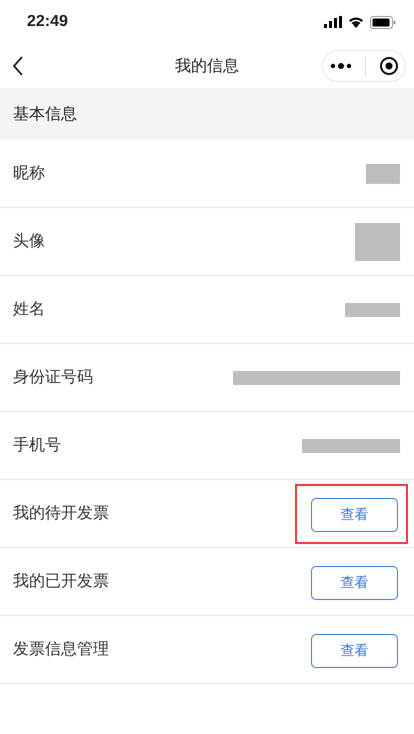 Image resolution: width=414 pixels, height=734 pixels. Describe the element at coordinates (18, 66) in the screenshot. I see `back-icon` at that location.